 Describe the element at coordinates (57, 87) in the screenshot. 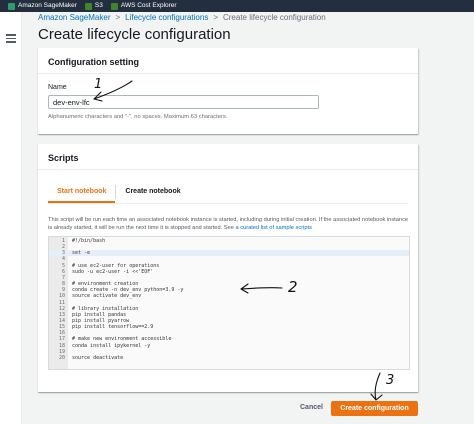

I see `name-label: Name` at that location.